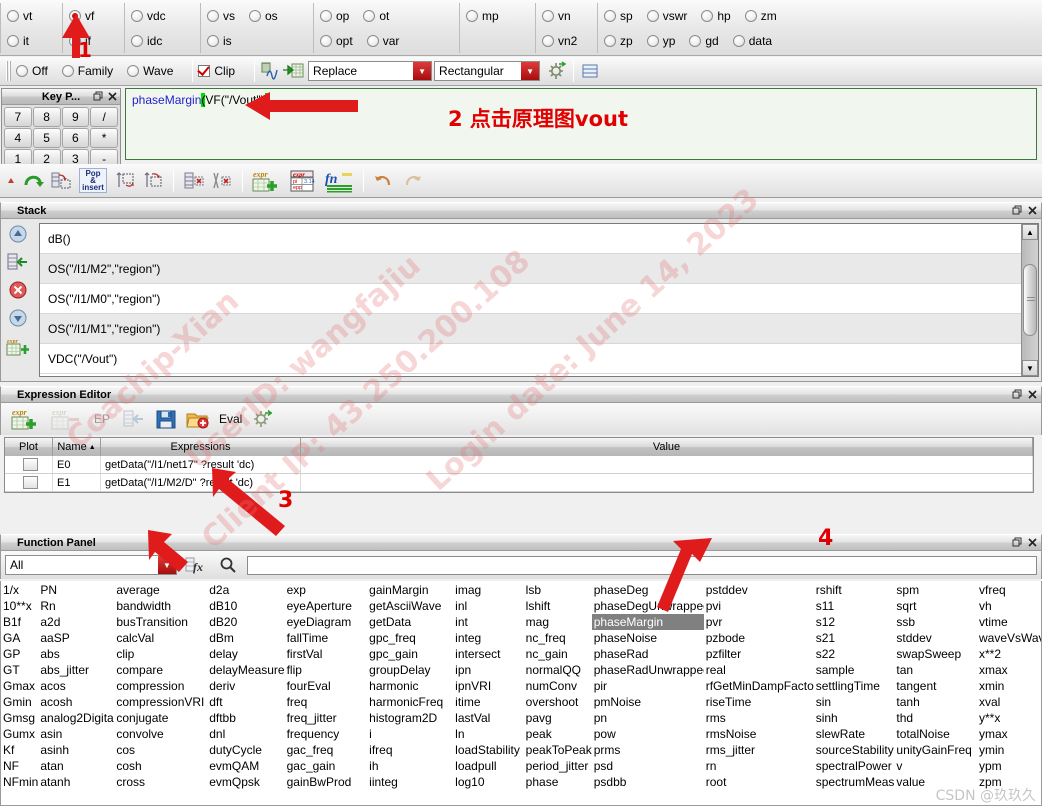  I want to click on radio-vt: vt, so click(19, 16).